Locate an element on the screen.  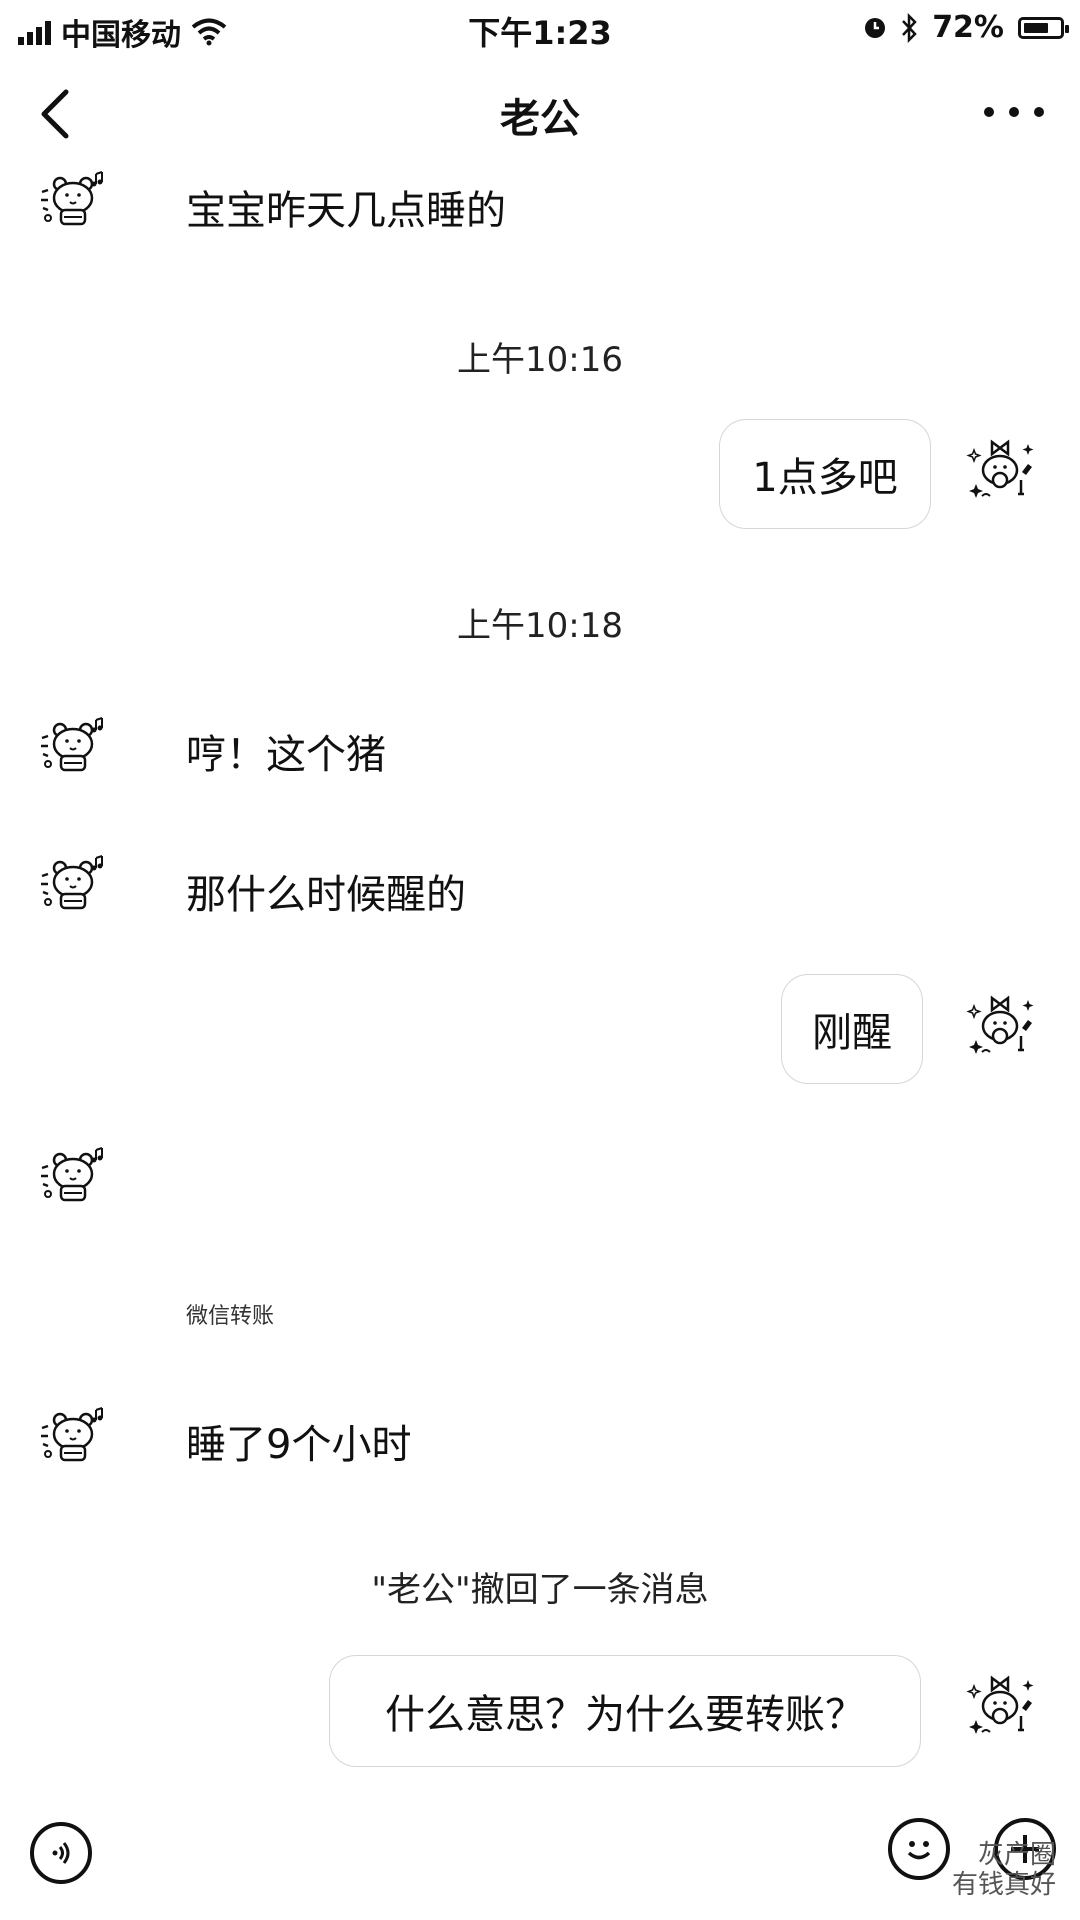
status-right: 72% is located at coordinates (966, 27).